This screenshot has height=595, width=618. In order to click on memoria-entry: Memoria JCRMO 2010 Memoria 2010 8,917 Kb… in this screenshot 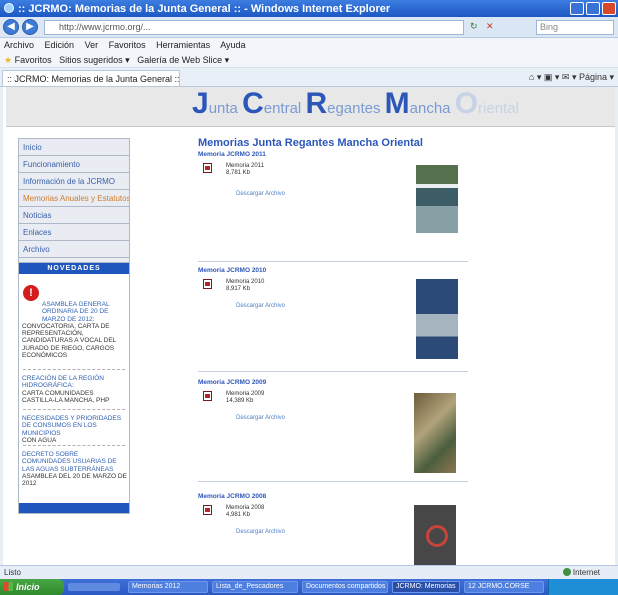, I will do `click(333, 319)`.